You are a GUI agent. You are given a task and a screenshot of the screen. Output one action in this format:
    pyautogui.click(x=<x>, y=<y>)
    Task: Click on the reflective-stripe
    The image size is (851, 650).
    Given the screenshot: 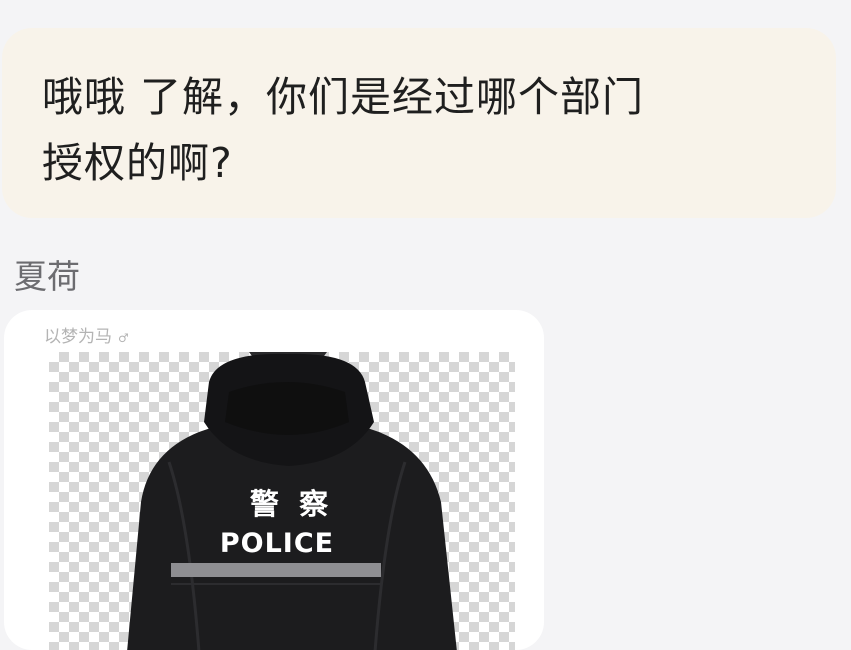 What is the action you would take?
    pyautogui.click(x=276, y=570)
    